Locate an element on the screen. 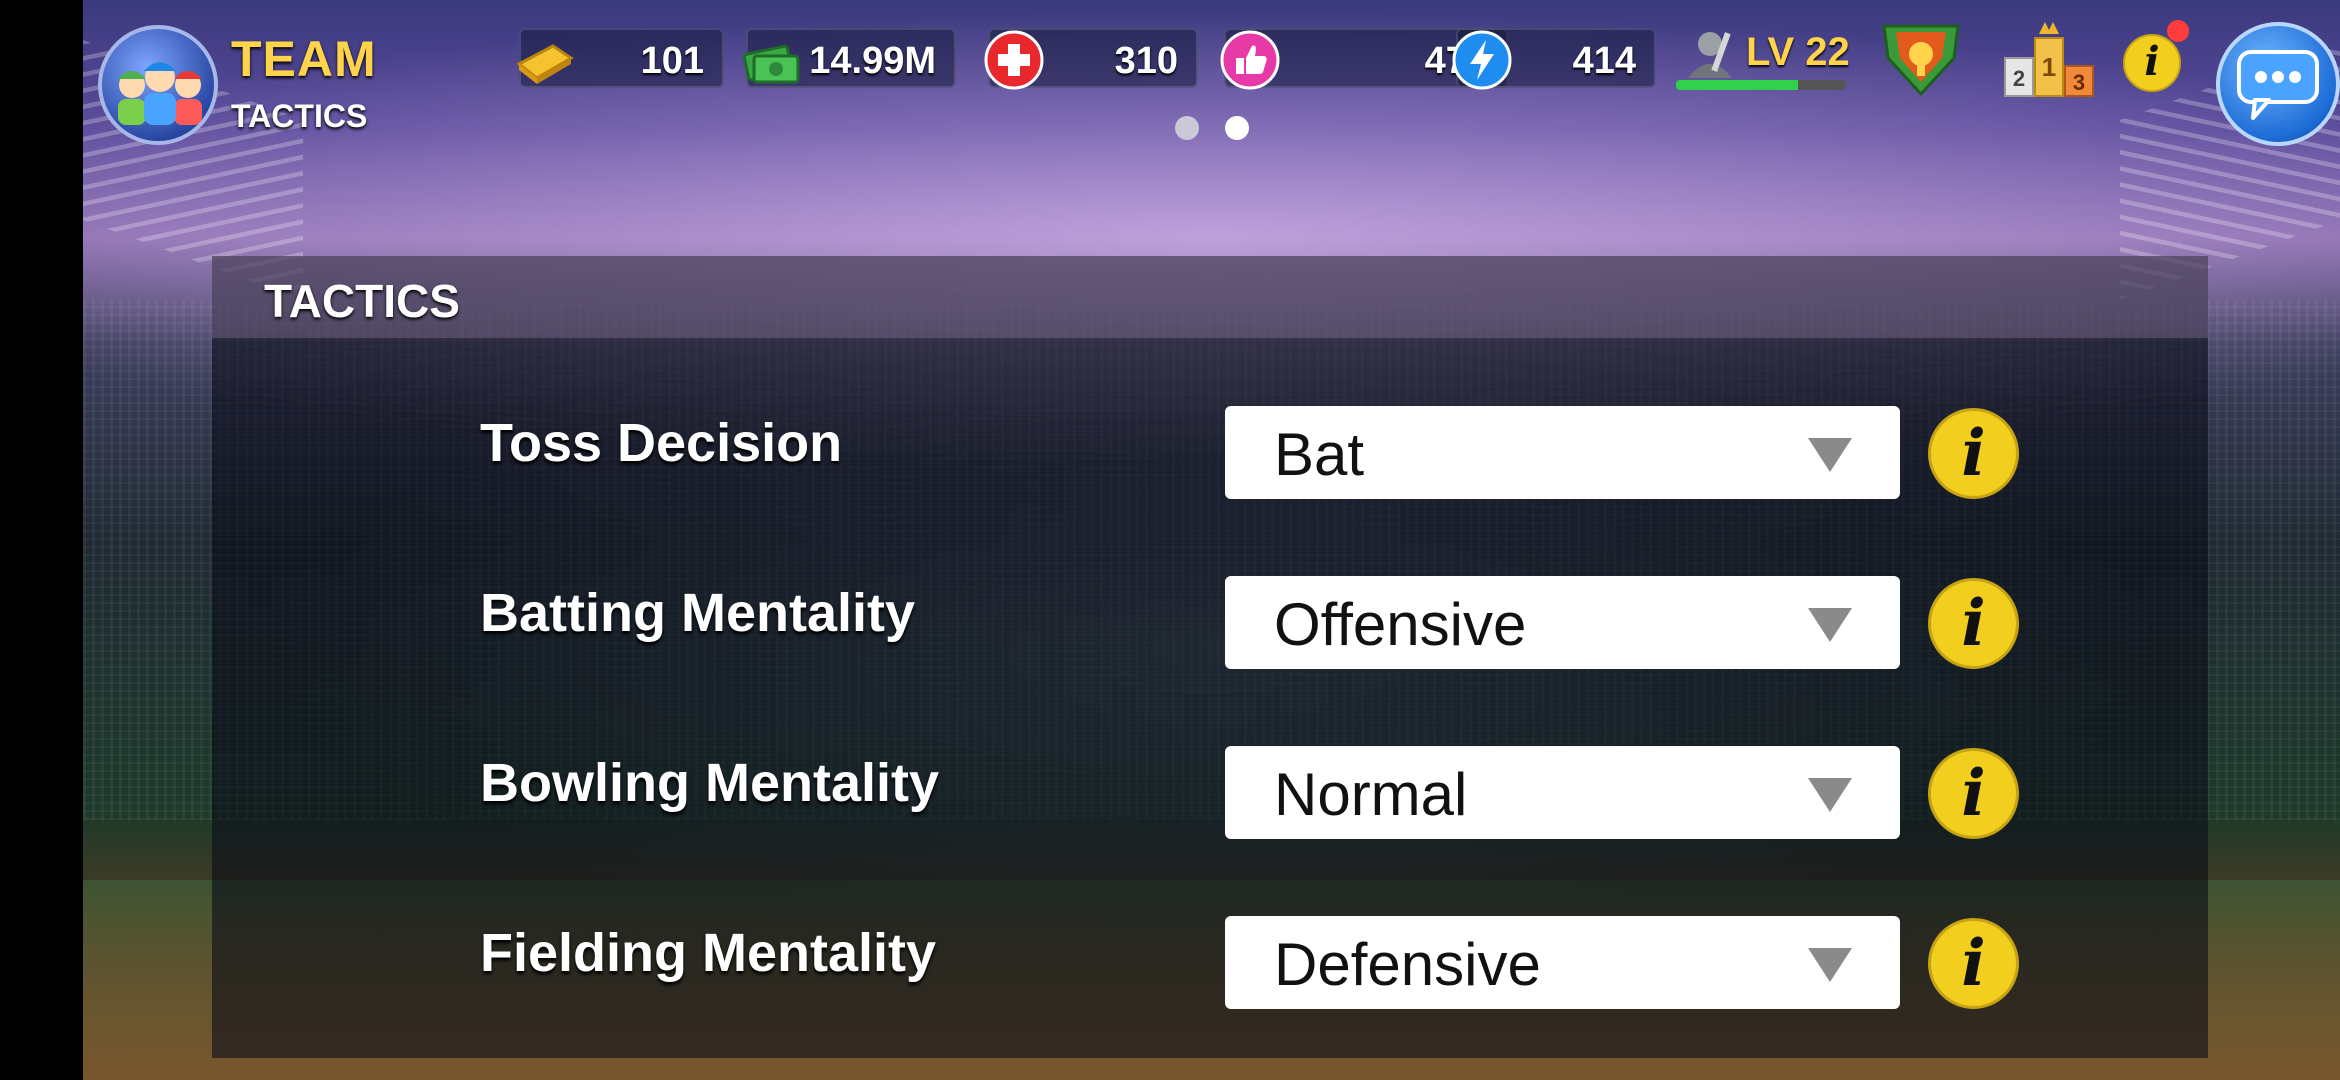  bowling-mentality-info-button: i is located at coordinates (1973, 793).